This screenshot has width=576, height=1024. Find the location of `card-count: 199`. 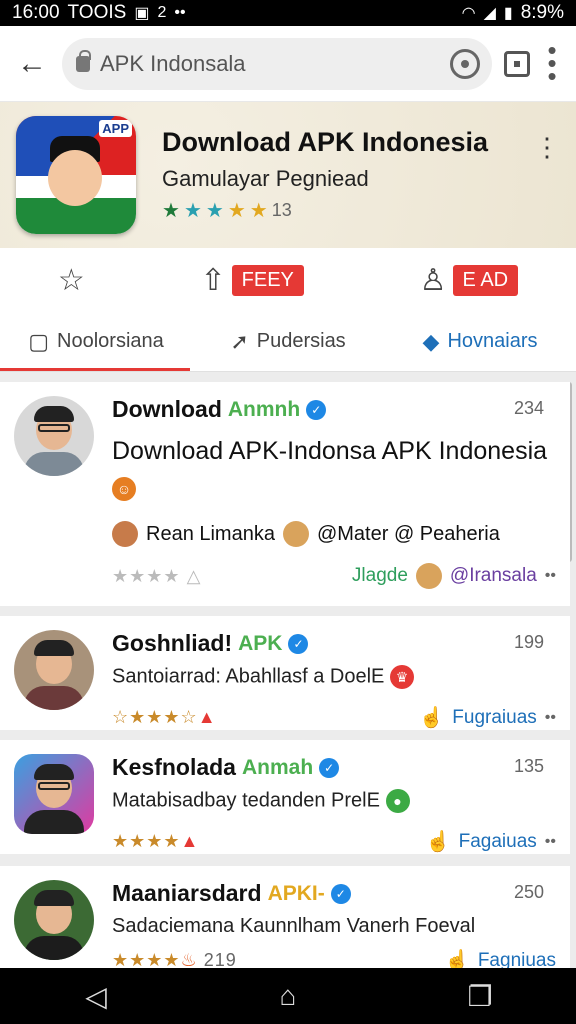

card-count: 199 is located at coordinates (528, 642).